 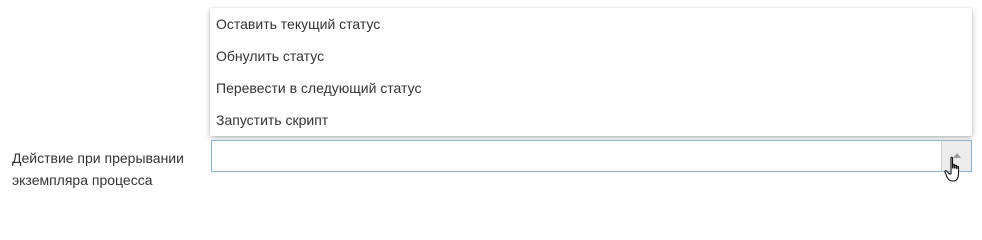 What do you see at coordinates (591, 56) in the screenshot?
I see `option-reset-status: Обнулить статус` at bounding box center [591, 56].